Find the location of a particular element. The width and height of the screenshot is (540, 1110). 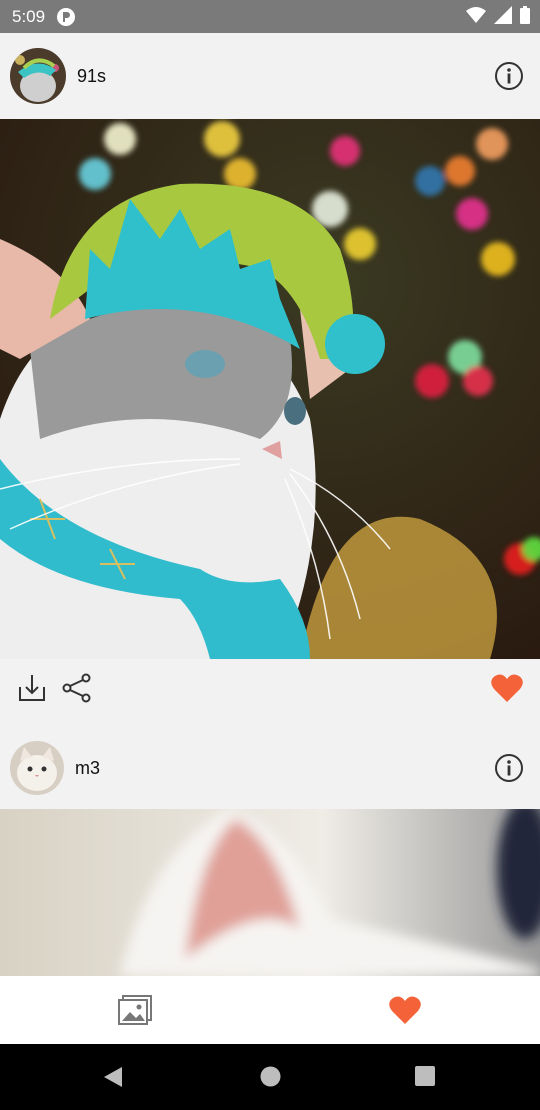

signal-icon is located at coordinates (503, 15).